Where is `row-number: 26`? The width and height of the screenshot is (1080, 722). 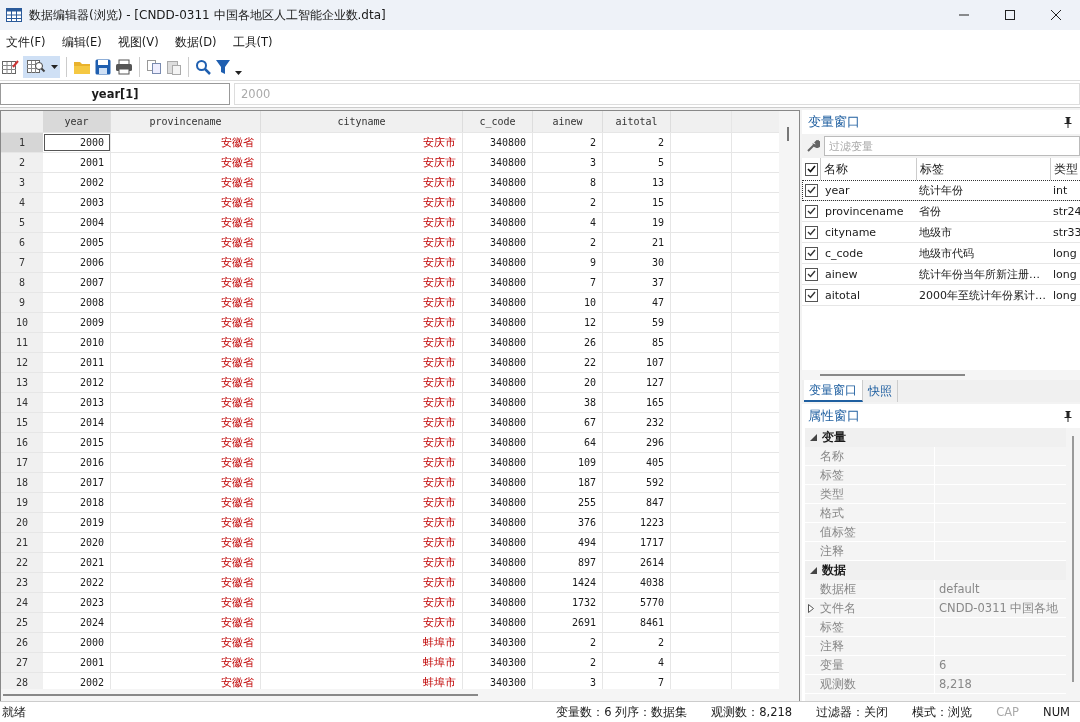 row-number: 26 is located at coordinates (22, 642).